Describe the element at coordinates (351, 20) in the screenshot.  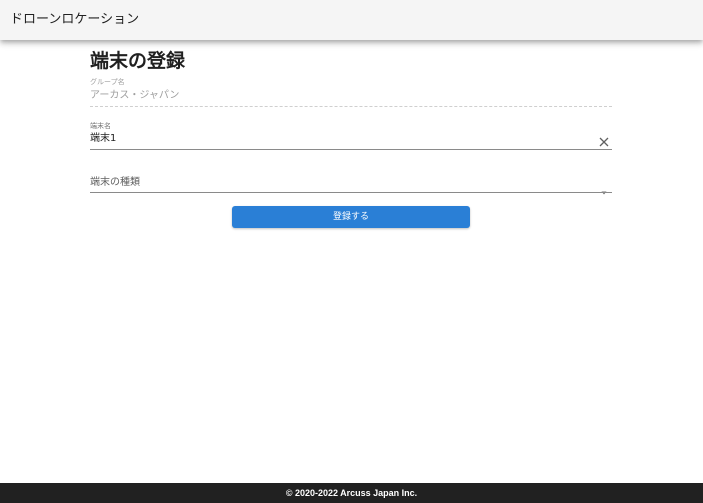
I see `app-bar: ドローンロケーション` at that location.